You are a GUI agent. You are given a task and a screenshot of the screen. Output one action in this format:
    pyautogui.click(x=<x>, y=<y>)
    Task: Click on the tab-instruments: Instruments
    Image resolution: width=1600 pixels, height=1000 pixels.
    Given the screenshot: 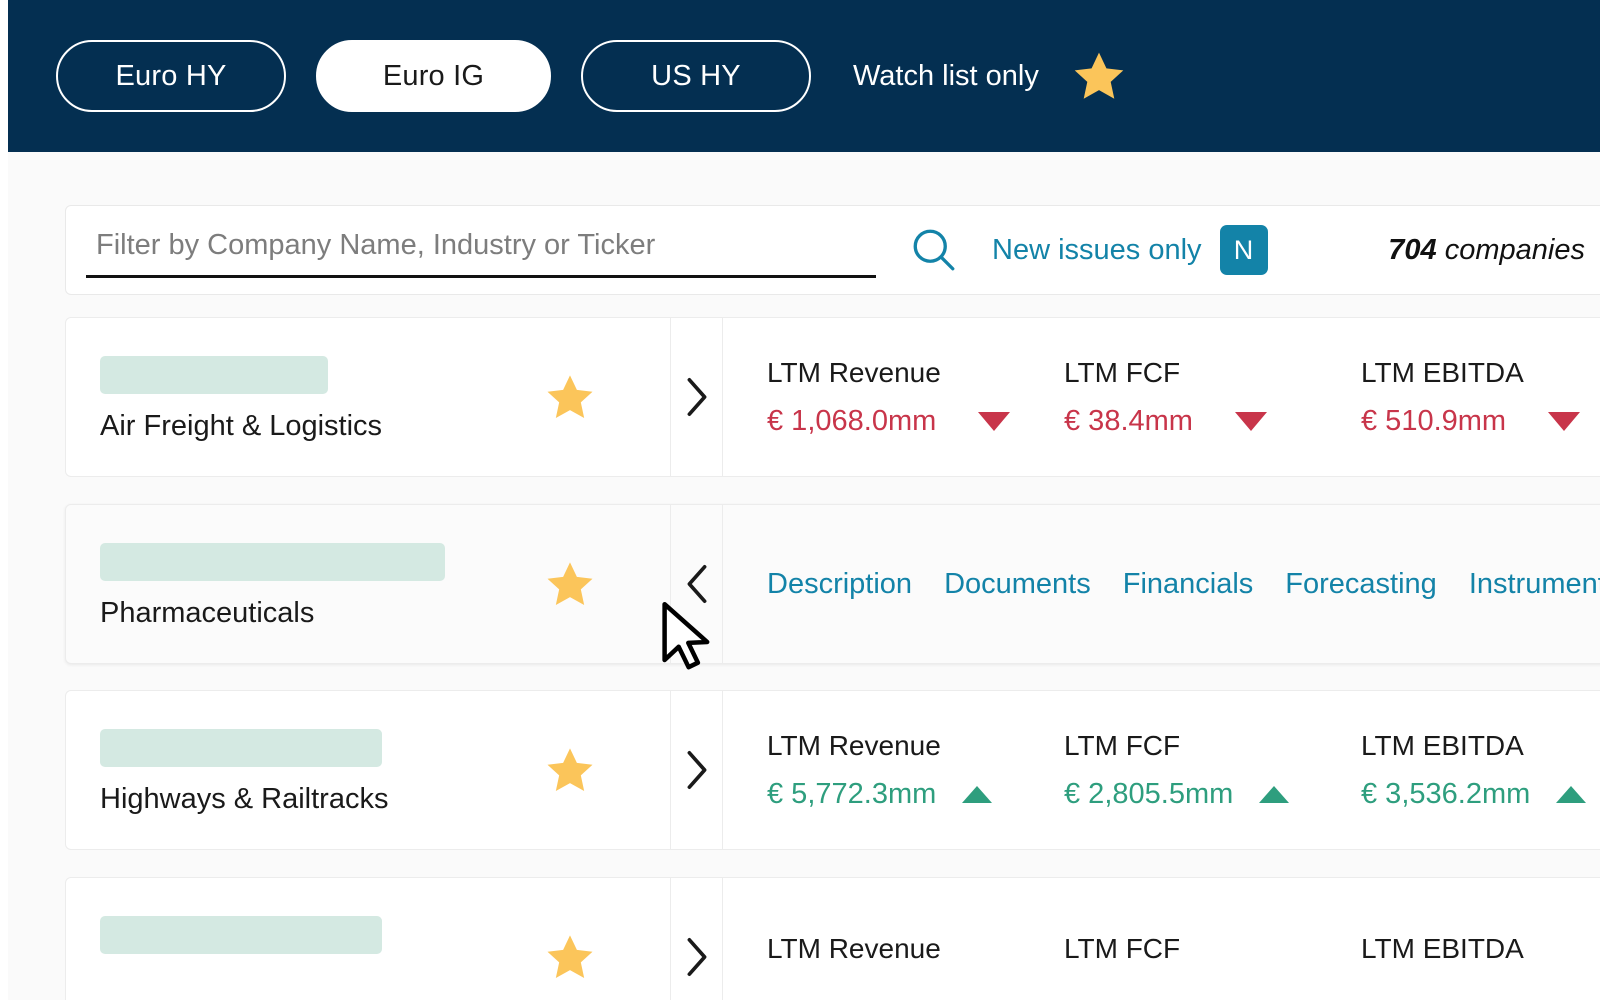 What is the action you would take?
    pyautogui.click(x=1534, y=584)
    